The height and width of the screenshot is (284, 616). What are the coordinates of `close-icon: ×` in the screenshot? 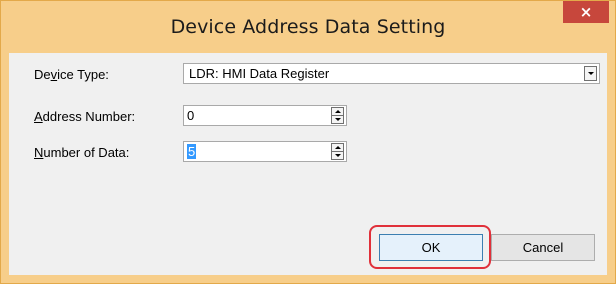 It's located at (586, 12).